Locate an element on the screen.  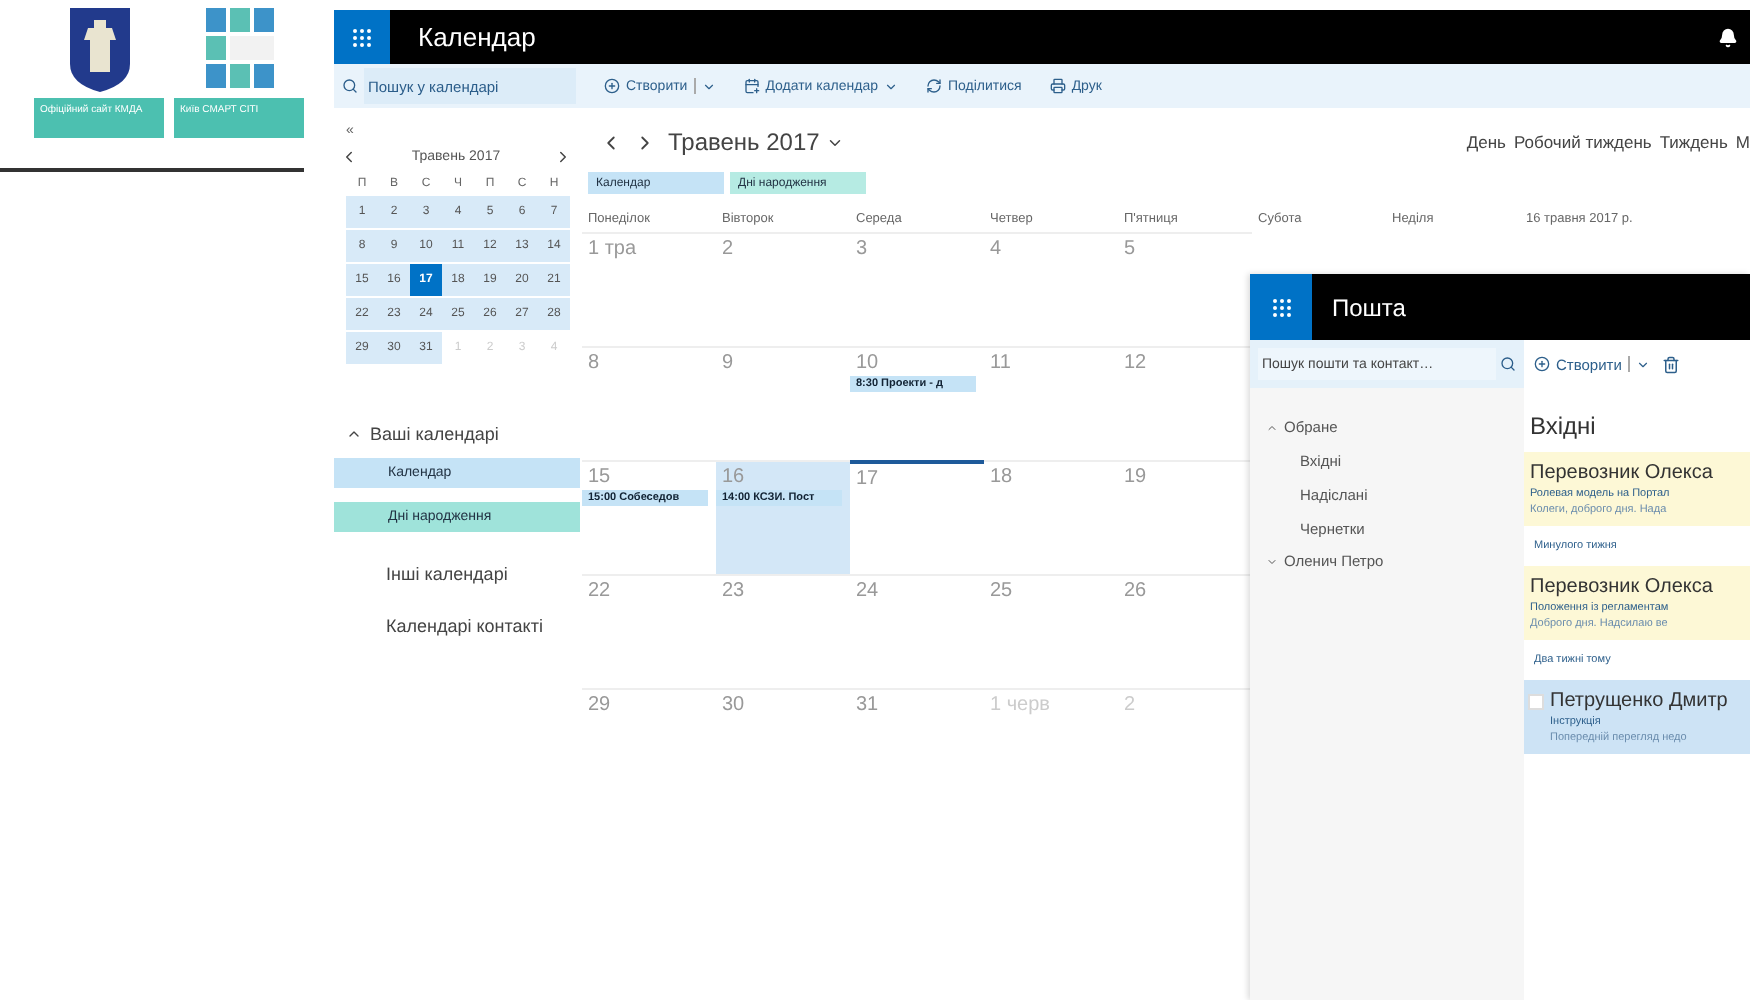
day-number: 18 is located at coordinates (1000, 477).